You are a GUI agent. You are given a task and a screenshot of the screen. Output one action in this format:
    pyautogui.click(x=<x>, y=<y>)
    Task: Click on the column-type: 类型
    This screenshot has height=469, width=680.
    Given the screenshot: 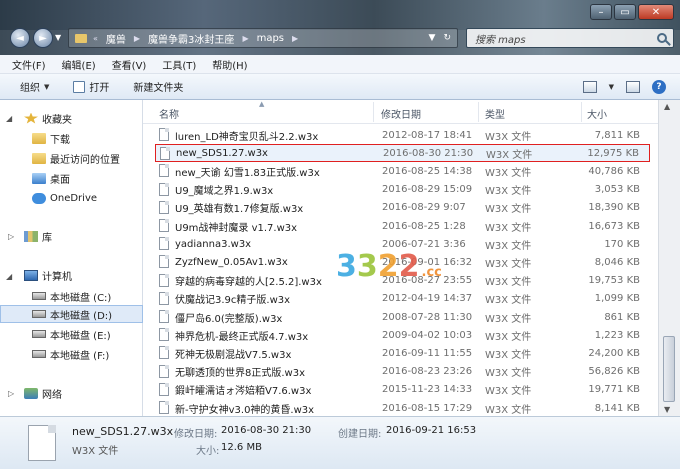 What is the action you would take?
    pyautogui.click(x=495, y=113)
    